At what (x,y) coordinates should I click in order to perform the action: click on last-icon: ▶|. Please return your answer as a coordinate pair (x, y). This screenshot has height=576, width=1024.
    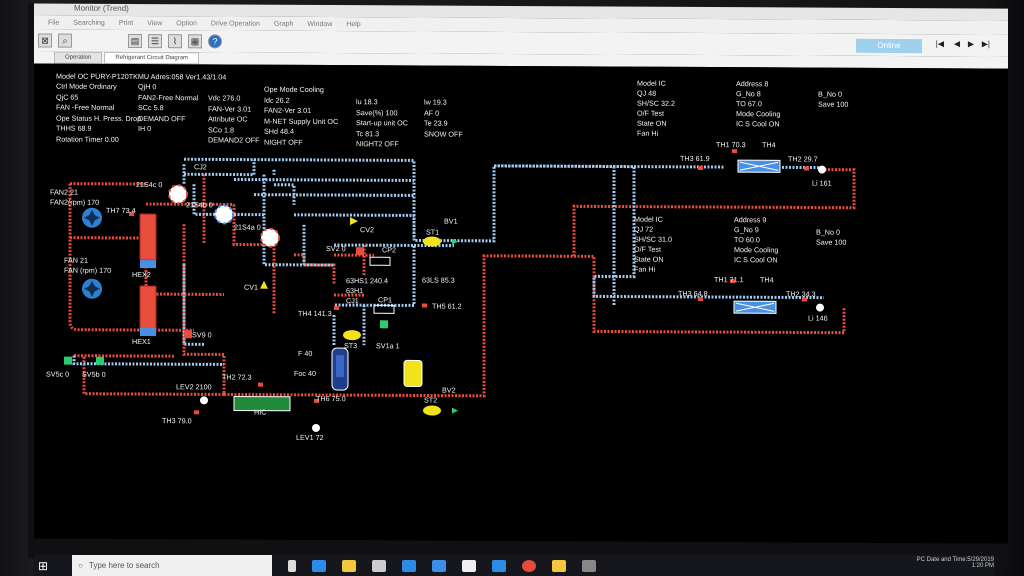
    Looking at the image, I should click on (986, 43).